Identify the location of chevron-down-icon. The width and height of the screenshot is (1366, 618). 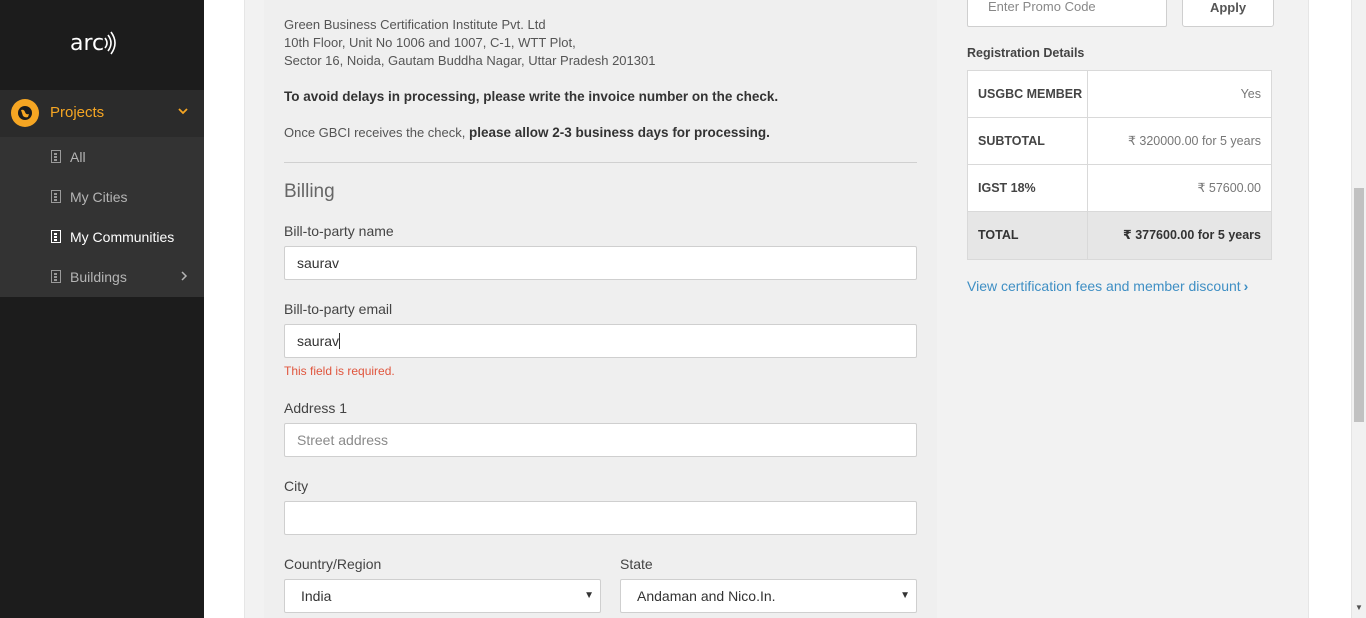
(183, 111).